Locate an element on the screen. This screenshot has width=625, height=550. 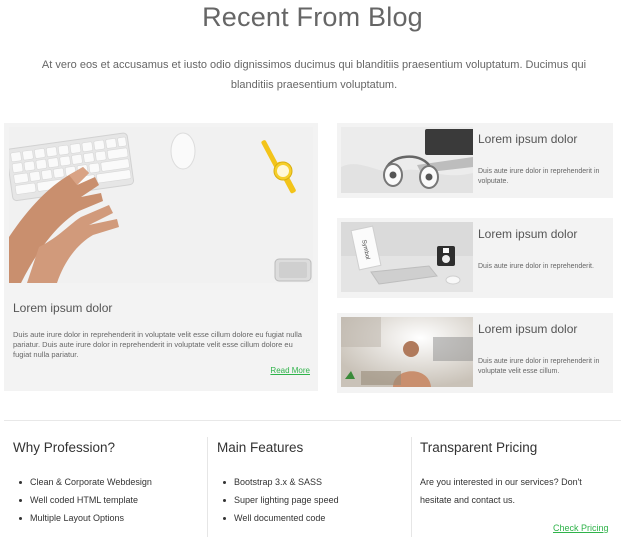
list-item: Bootstrap 3.x & SASS is located at coordinates (278, 482).